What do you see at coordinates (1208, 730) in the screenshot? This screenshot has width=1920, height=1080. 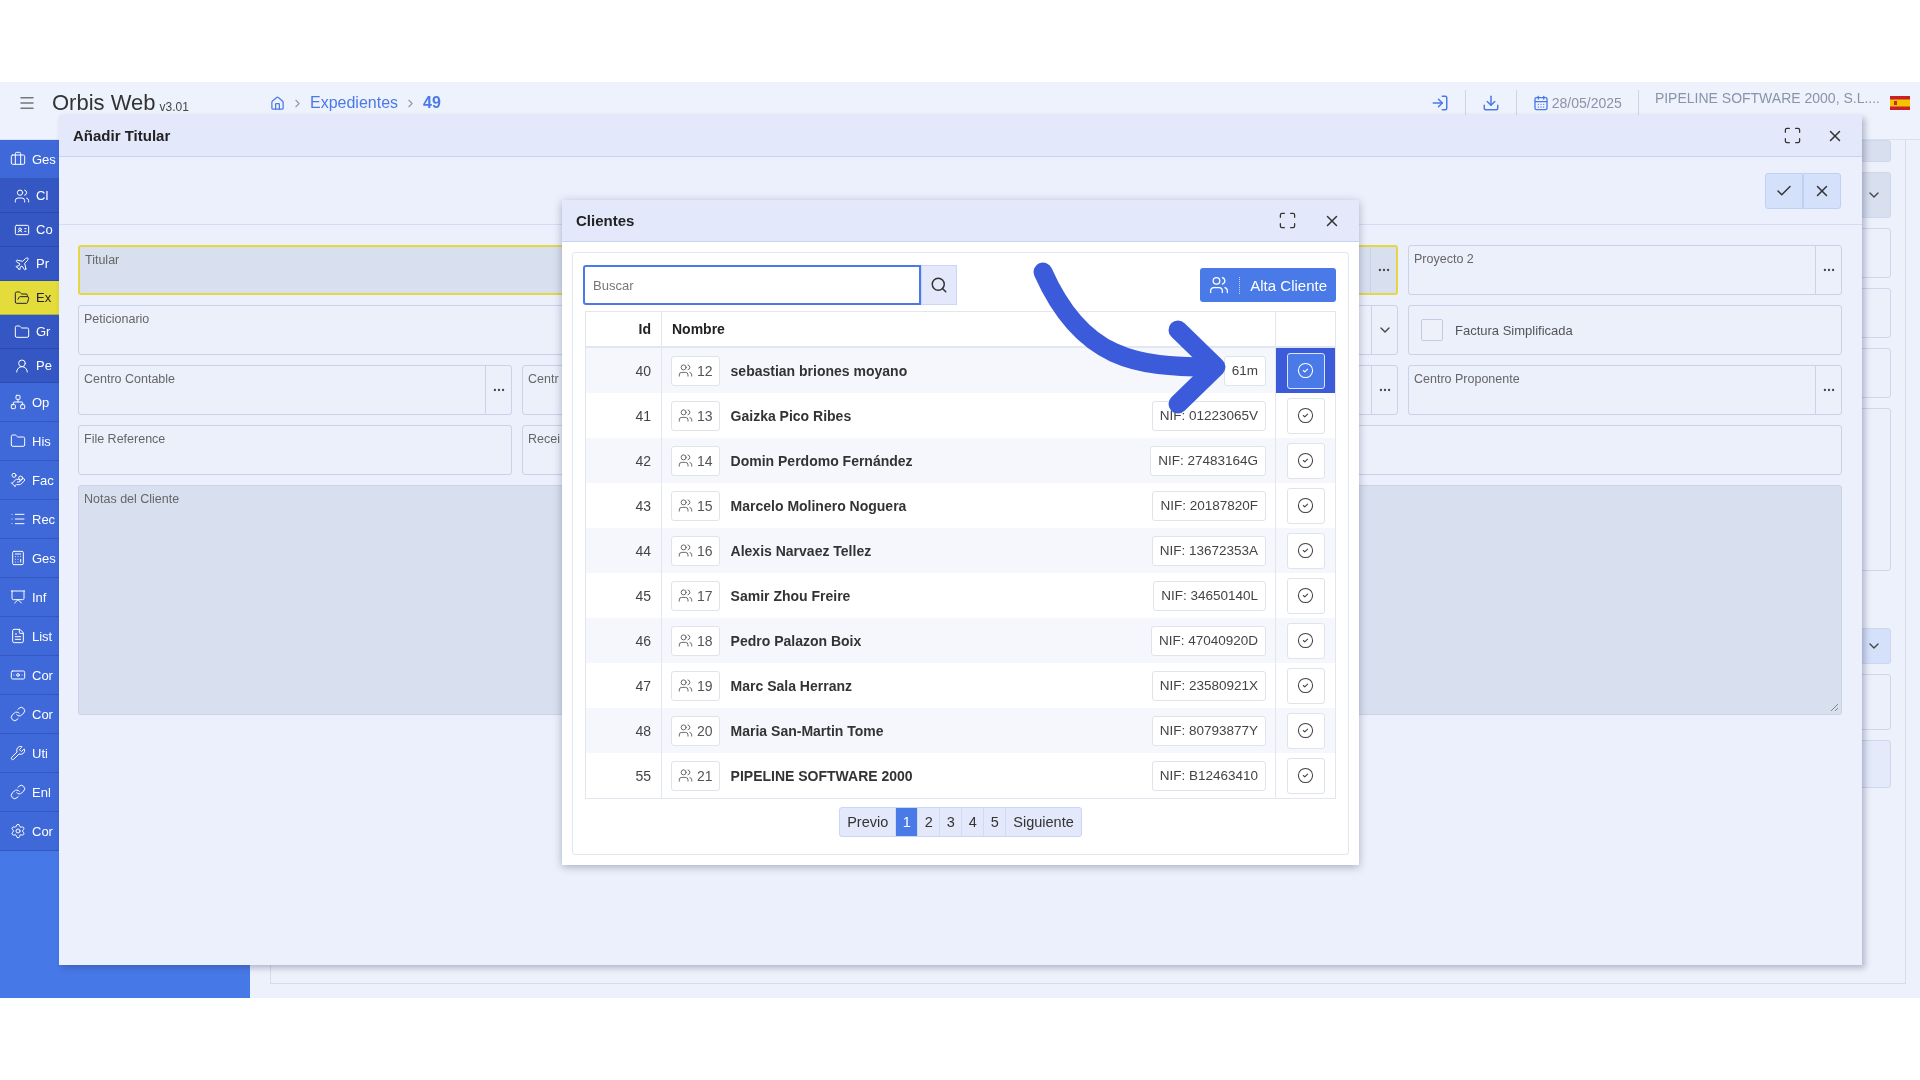 I see `nif-badge: NIF: 80793877Y` at bounding box center [1208, 730].